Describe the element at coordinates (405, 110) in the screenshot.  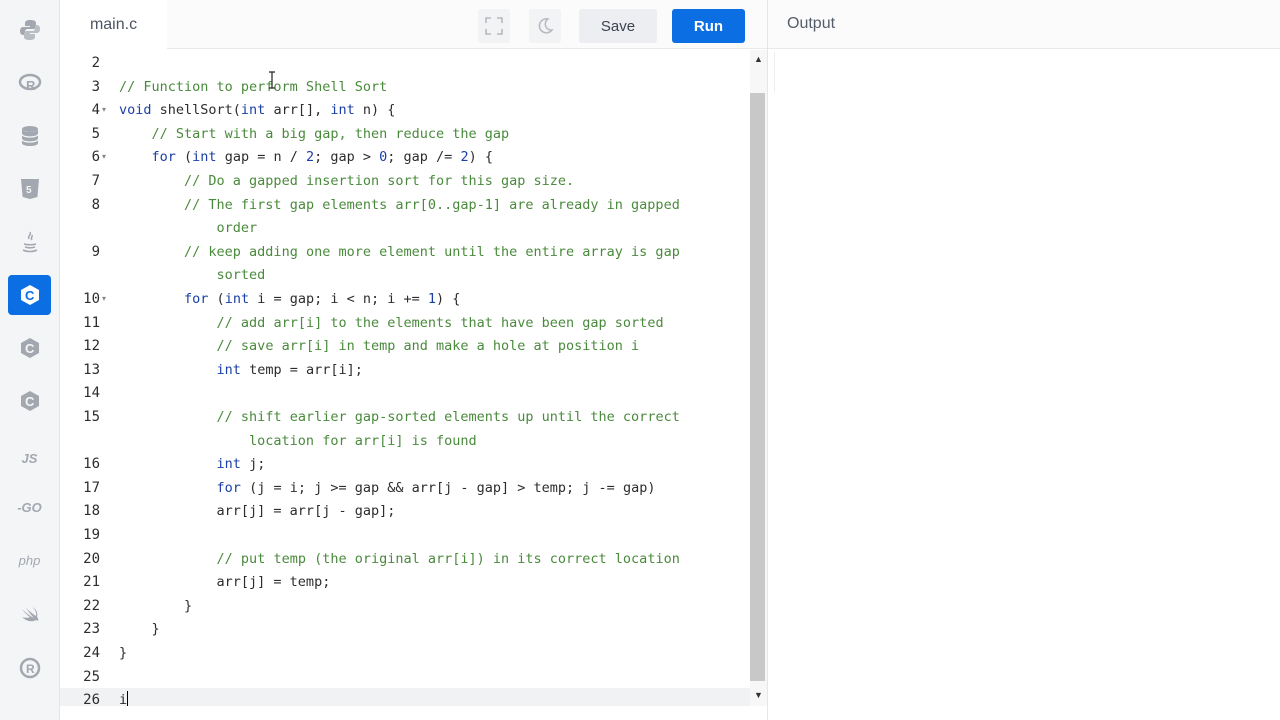
I see `code-line: 4 ▾ void shellSort(int arr[], int n) {` at that location.